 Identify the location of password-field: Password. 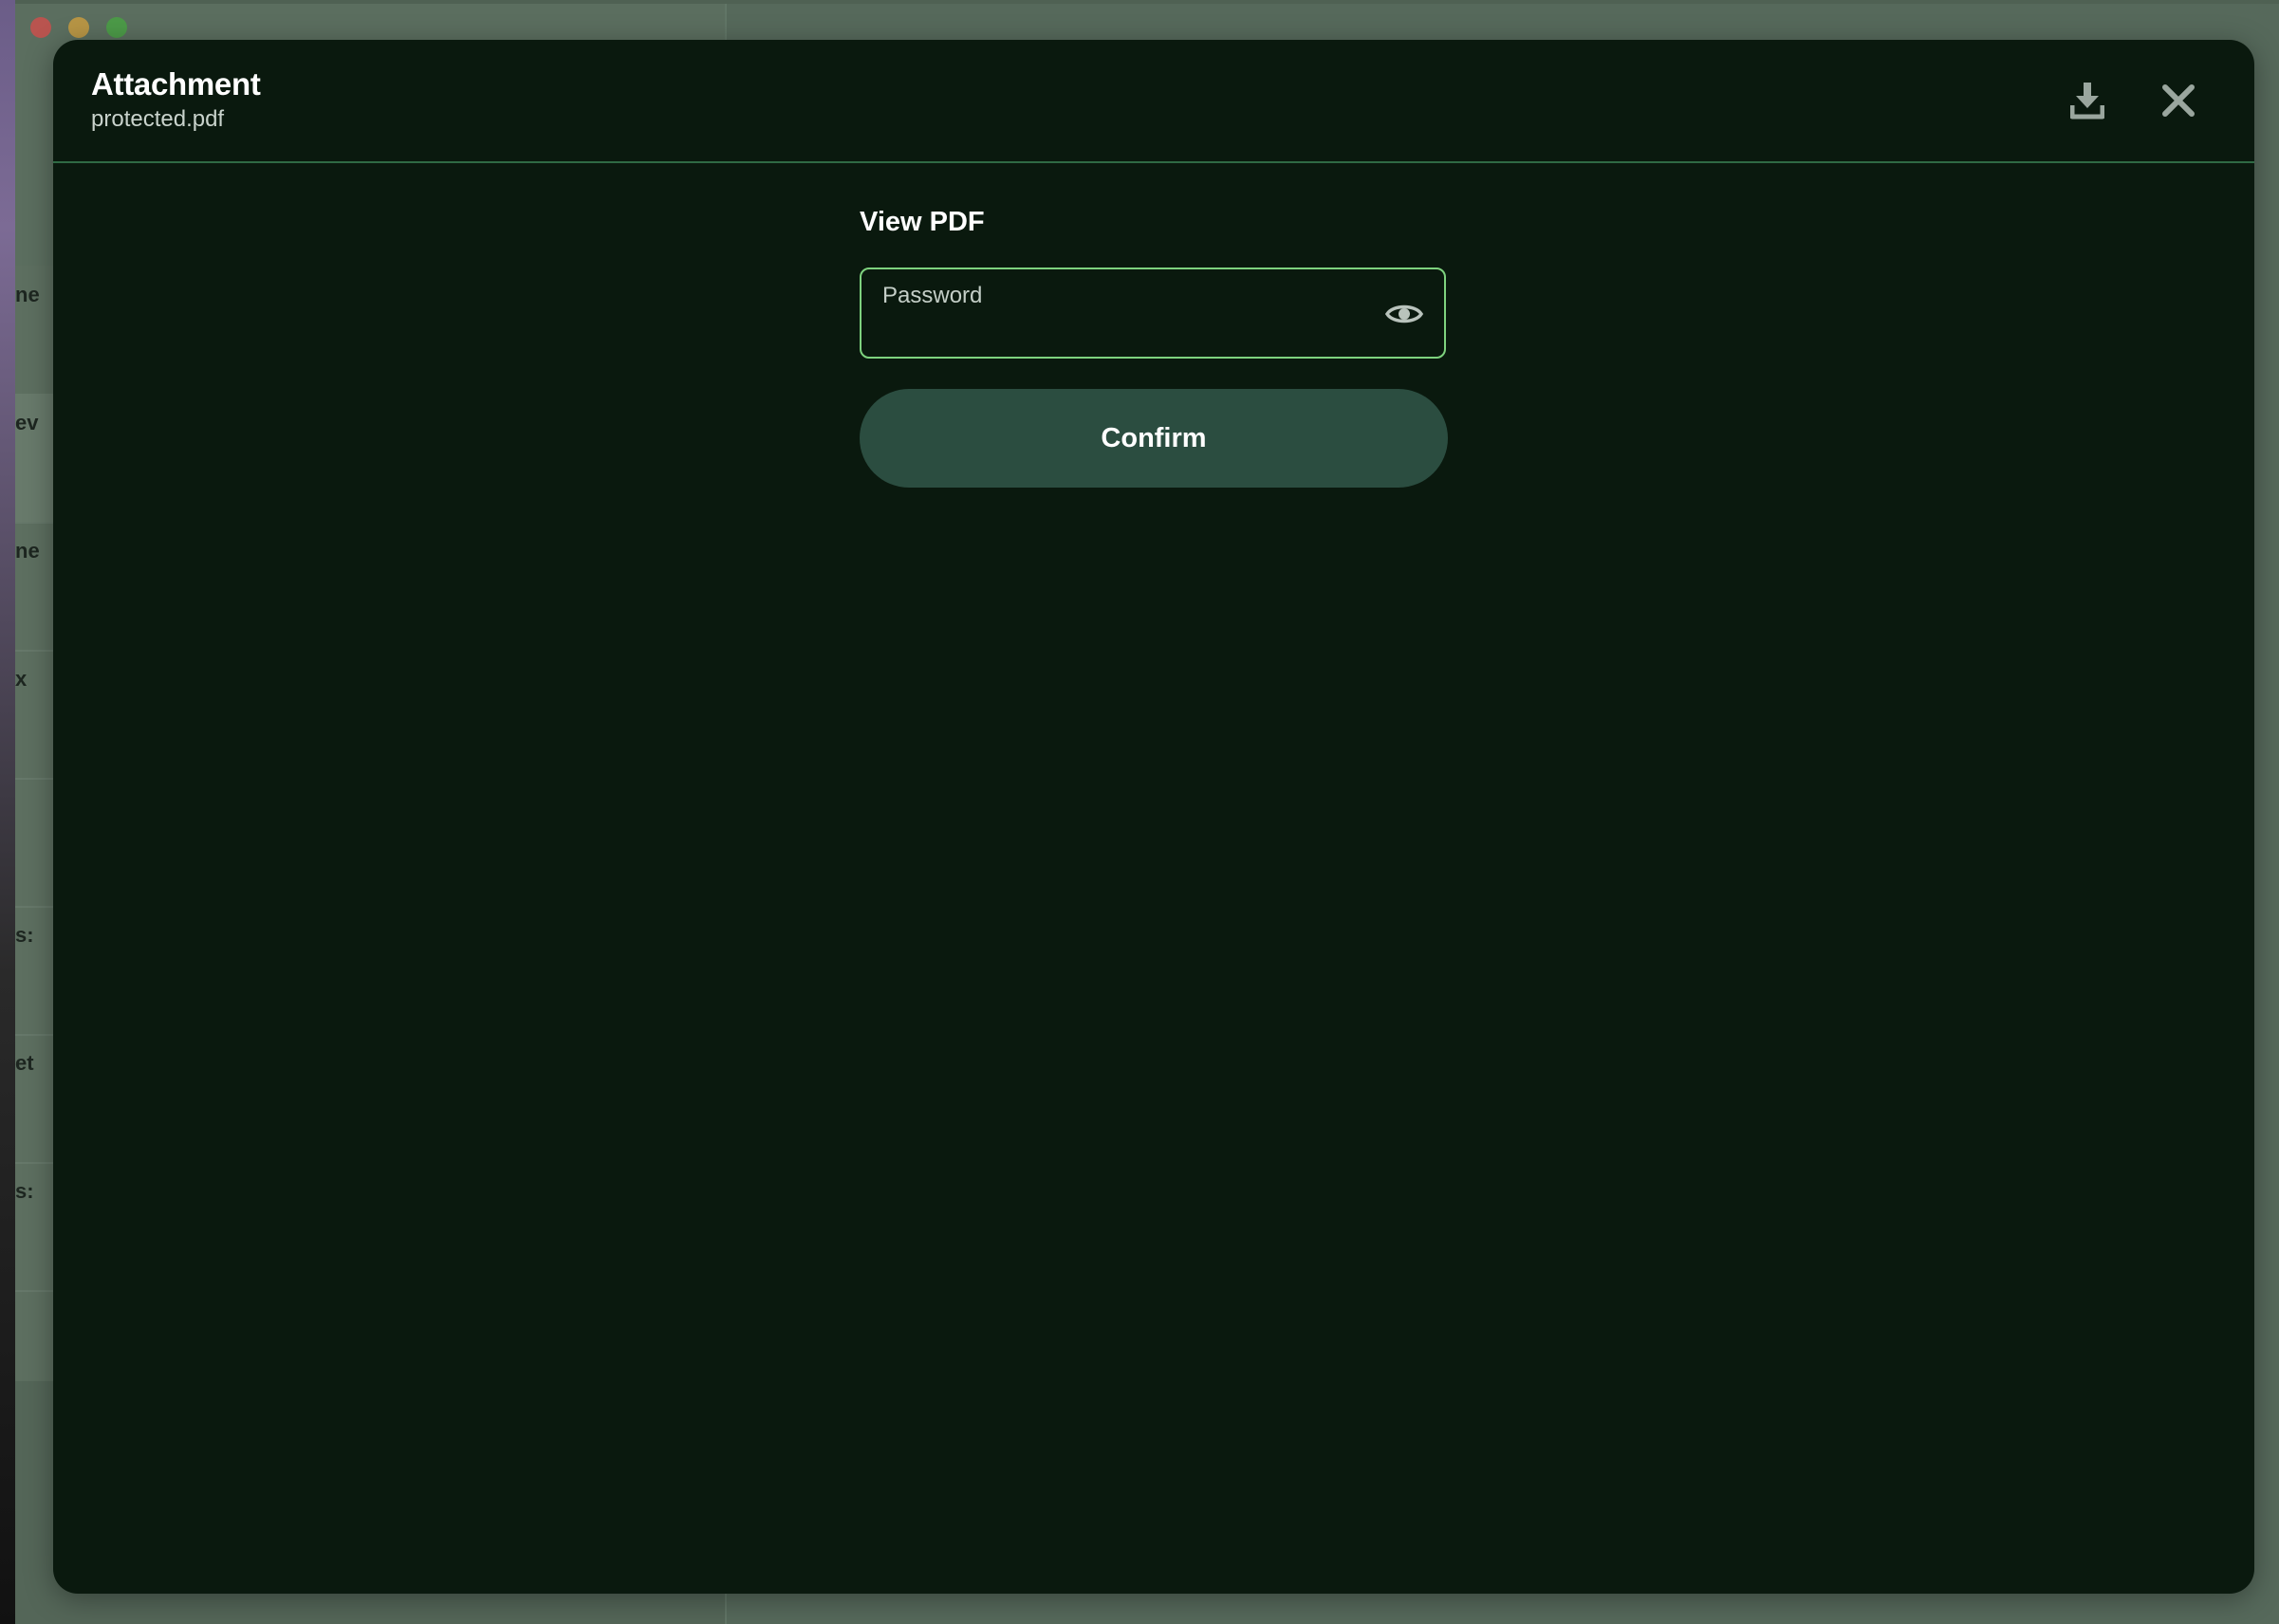
(1153, 313).